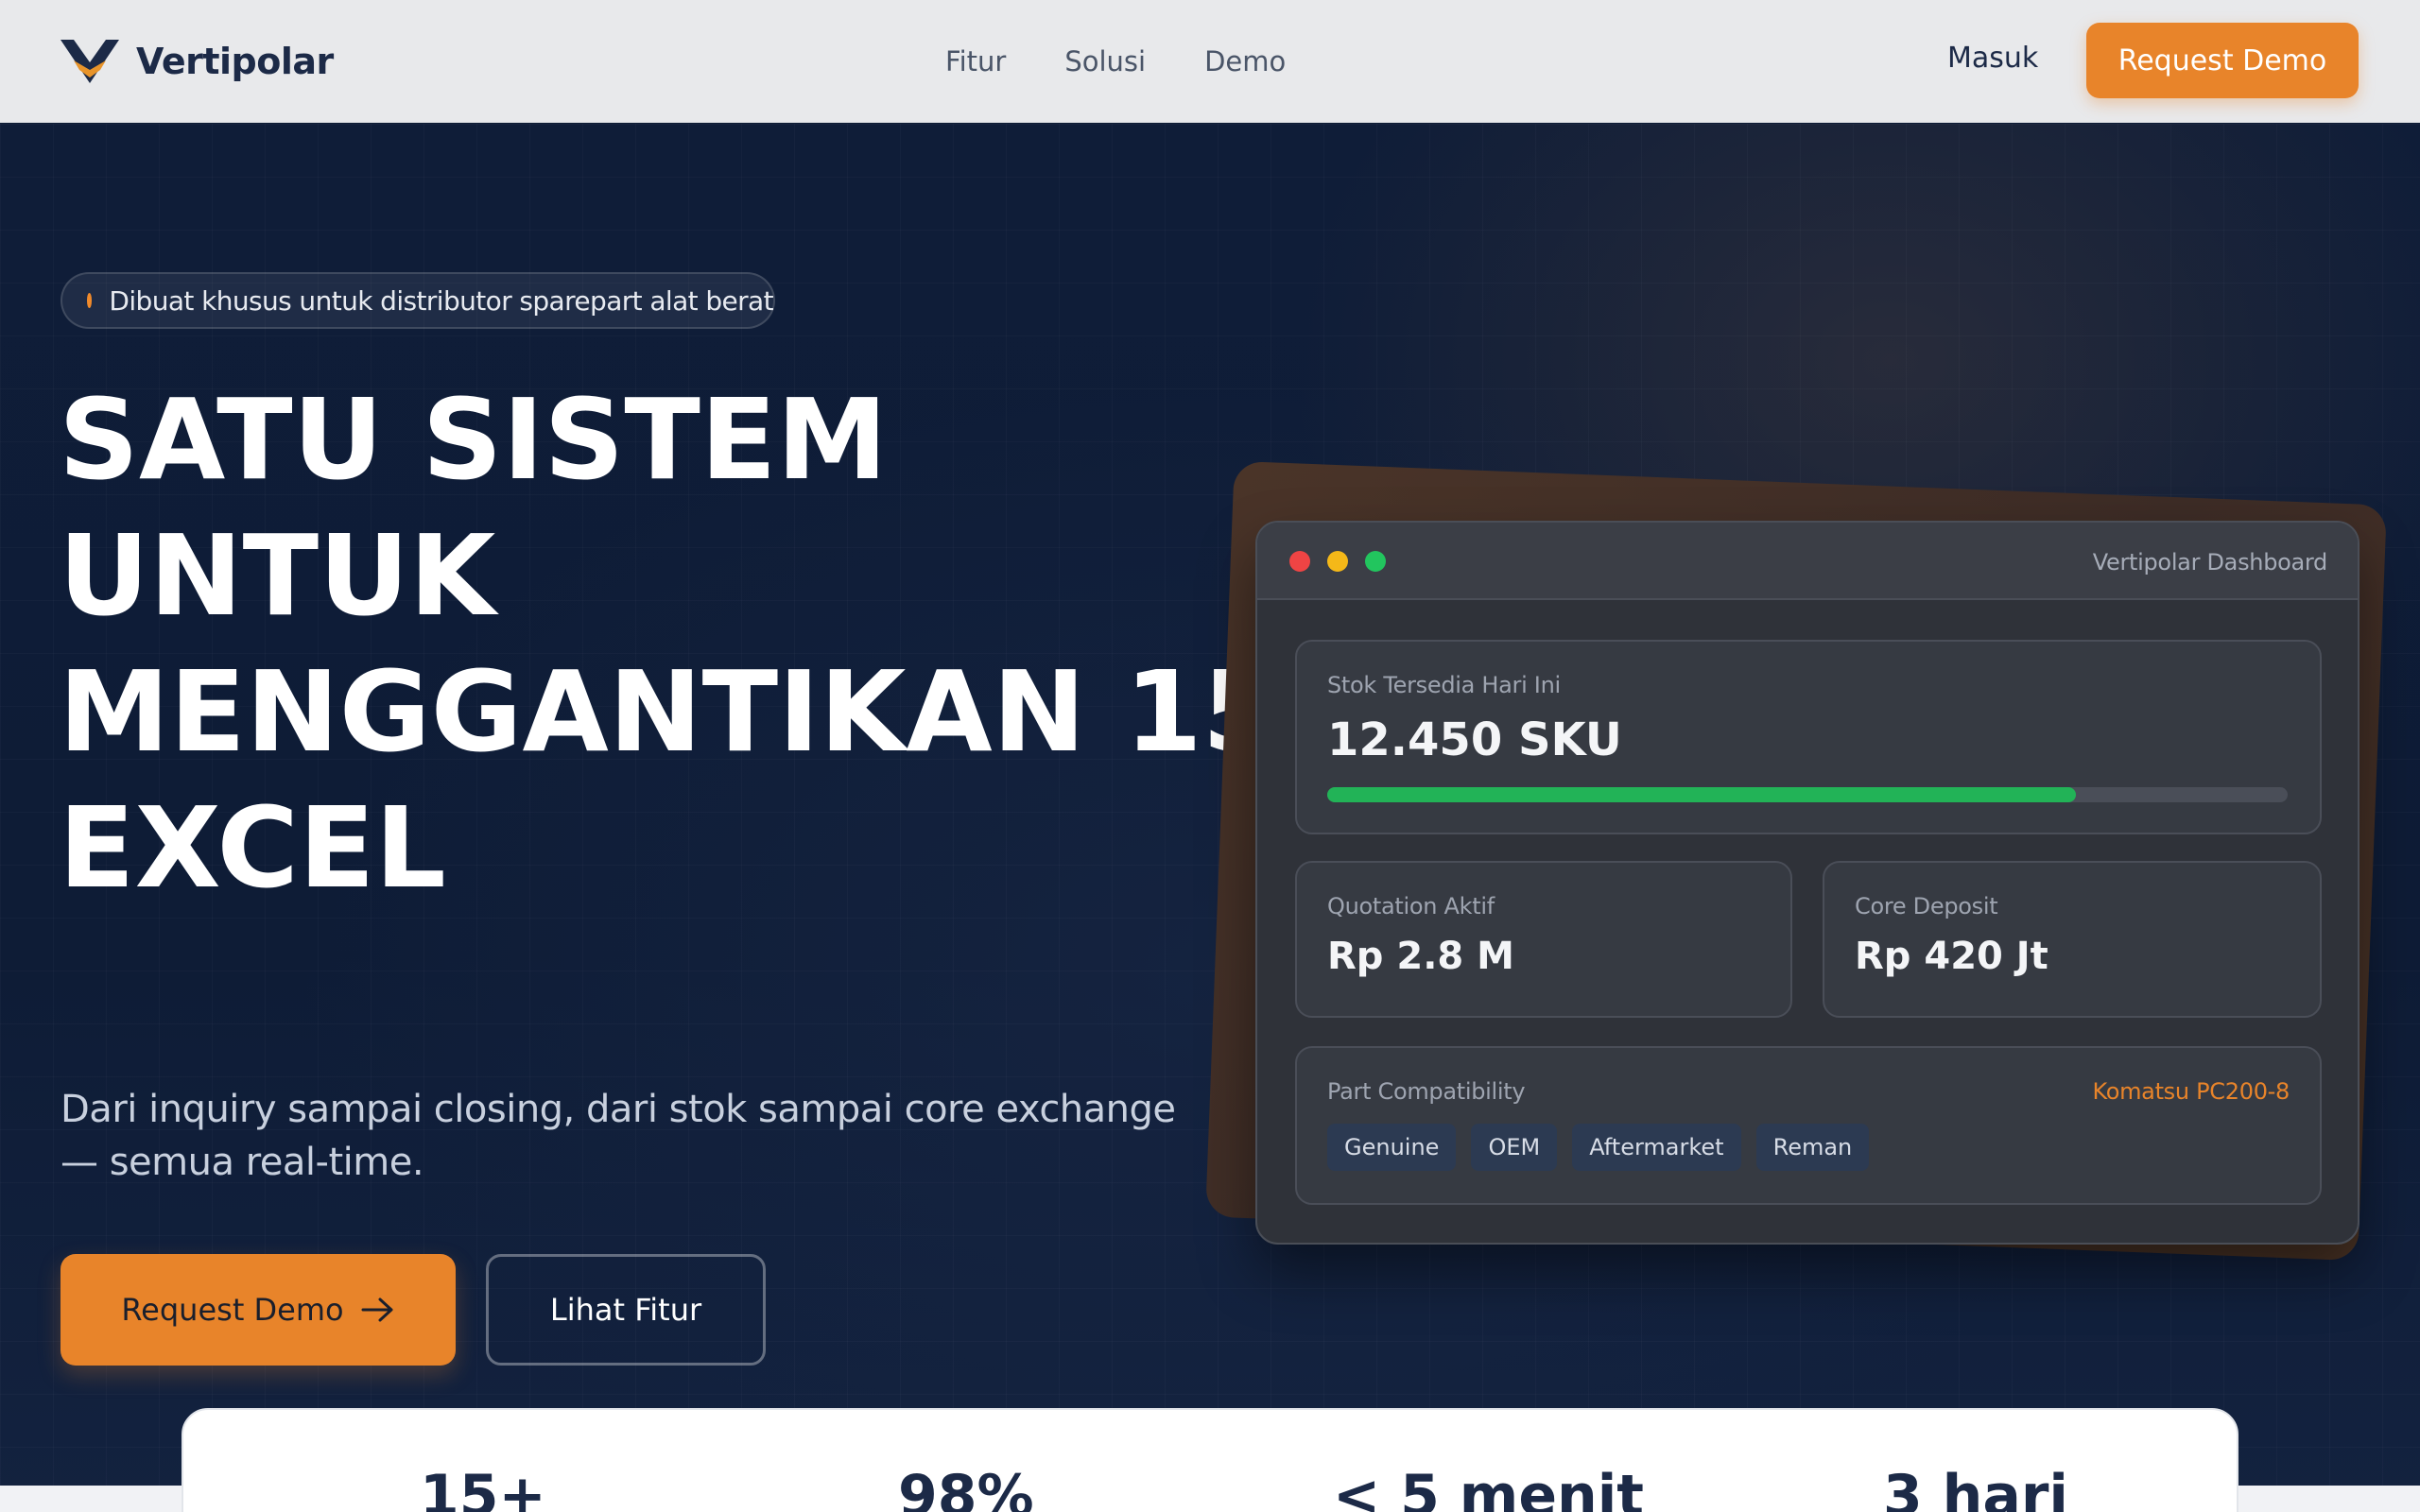 Image resolution: width=2420 pixels, height=1512 pixels. What do you see at coordinates (1105, 61) in the screenshot?
I see `nav-link-solusi: Solusi` at bounding box center [1105, 61].